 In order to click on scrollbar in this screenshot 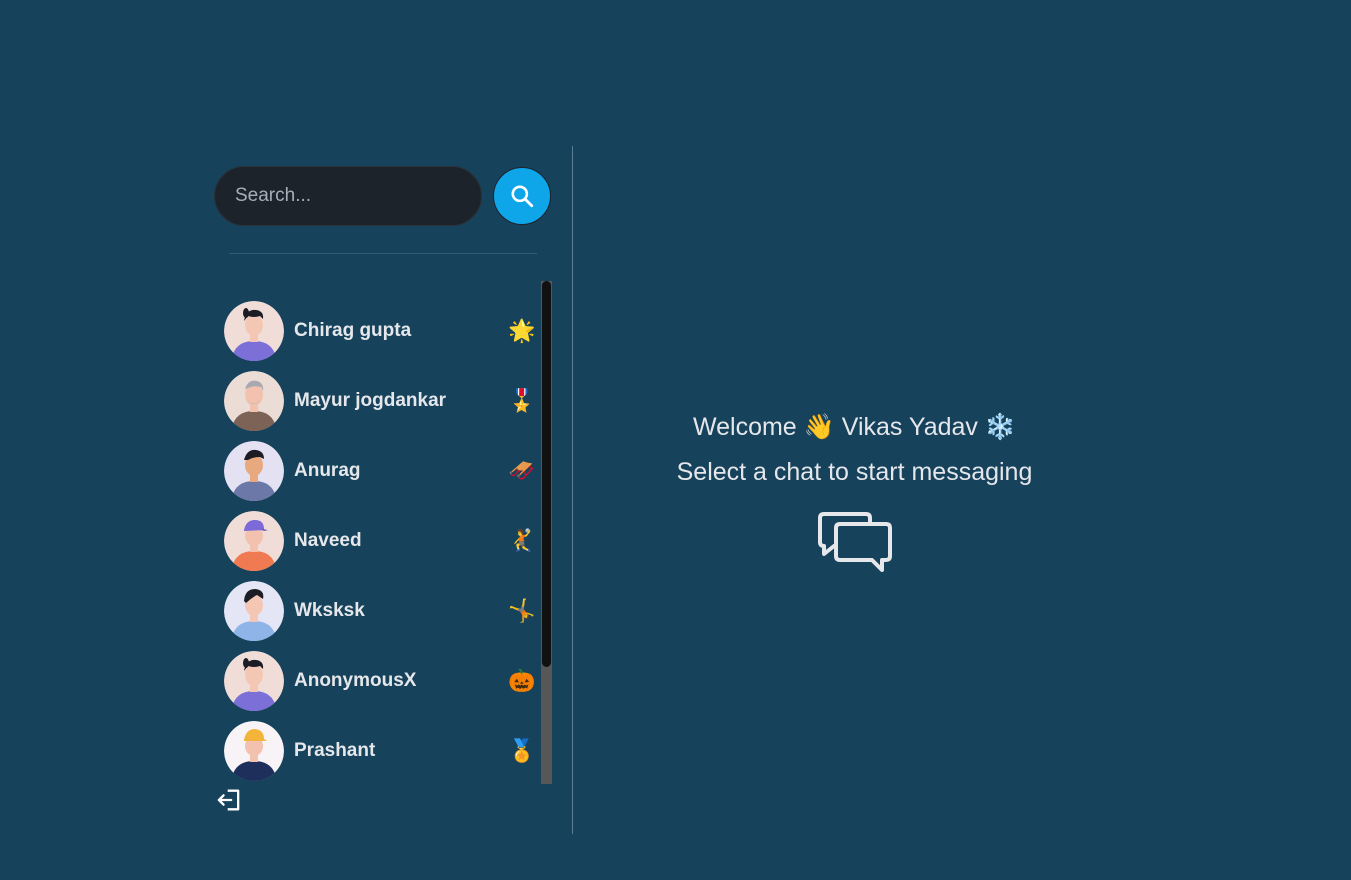, I will do `click(546, 532)`.